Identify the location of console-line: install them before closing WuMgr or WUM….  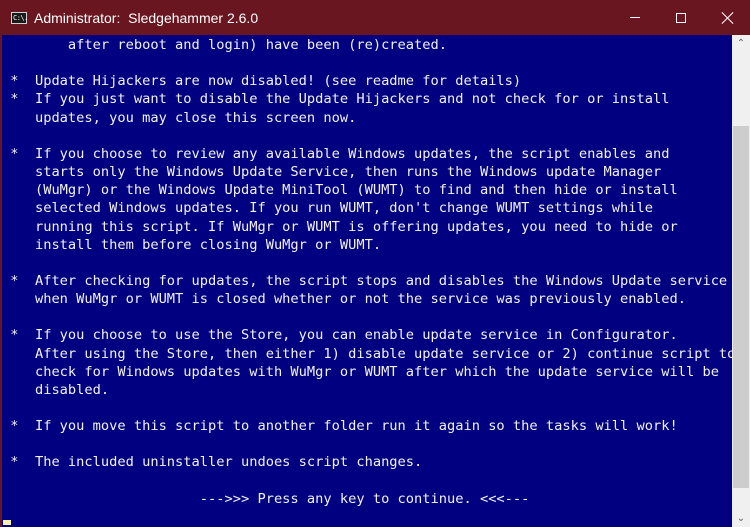
(192, 244).